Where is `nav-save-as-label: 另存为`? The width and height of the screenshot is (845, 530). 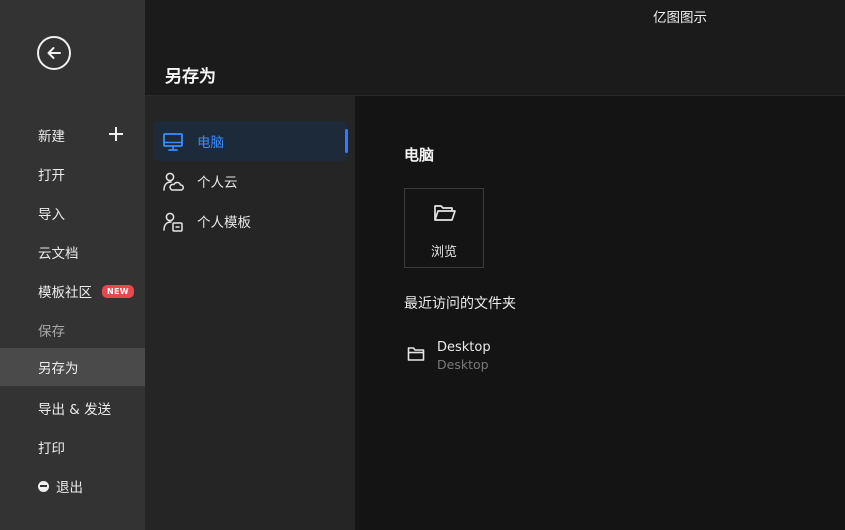
nav-save-as-label: 另存为 is located at coordinates (58, 369).